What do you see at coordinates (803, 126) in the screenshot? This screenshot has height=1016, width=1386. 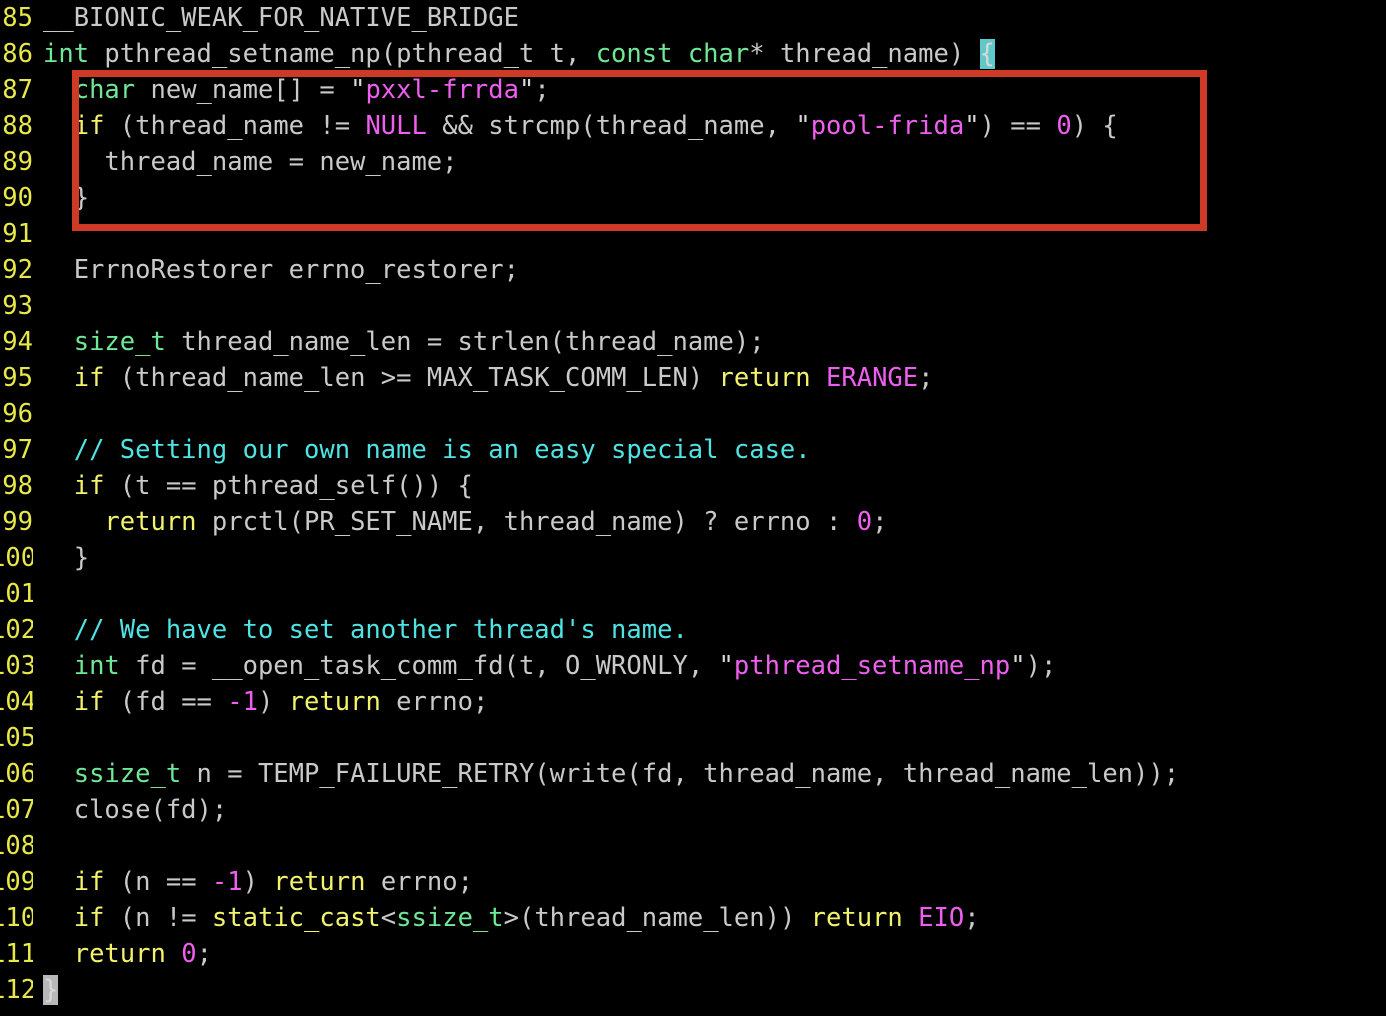 I see `code-token: "` at bounding box center [803, 126].